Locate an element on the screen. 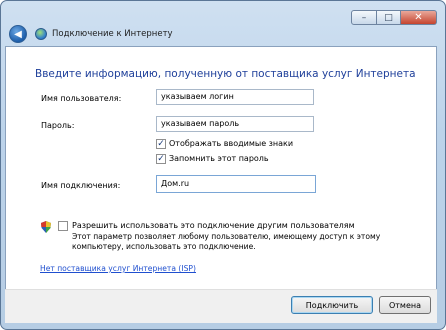 This screenshot has height=330, width=446. window-title: Подключение к Интернету is located at coordinates (112, 34).